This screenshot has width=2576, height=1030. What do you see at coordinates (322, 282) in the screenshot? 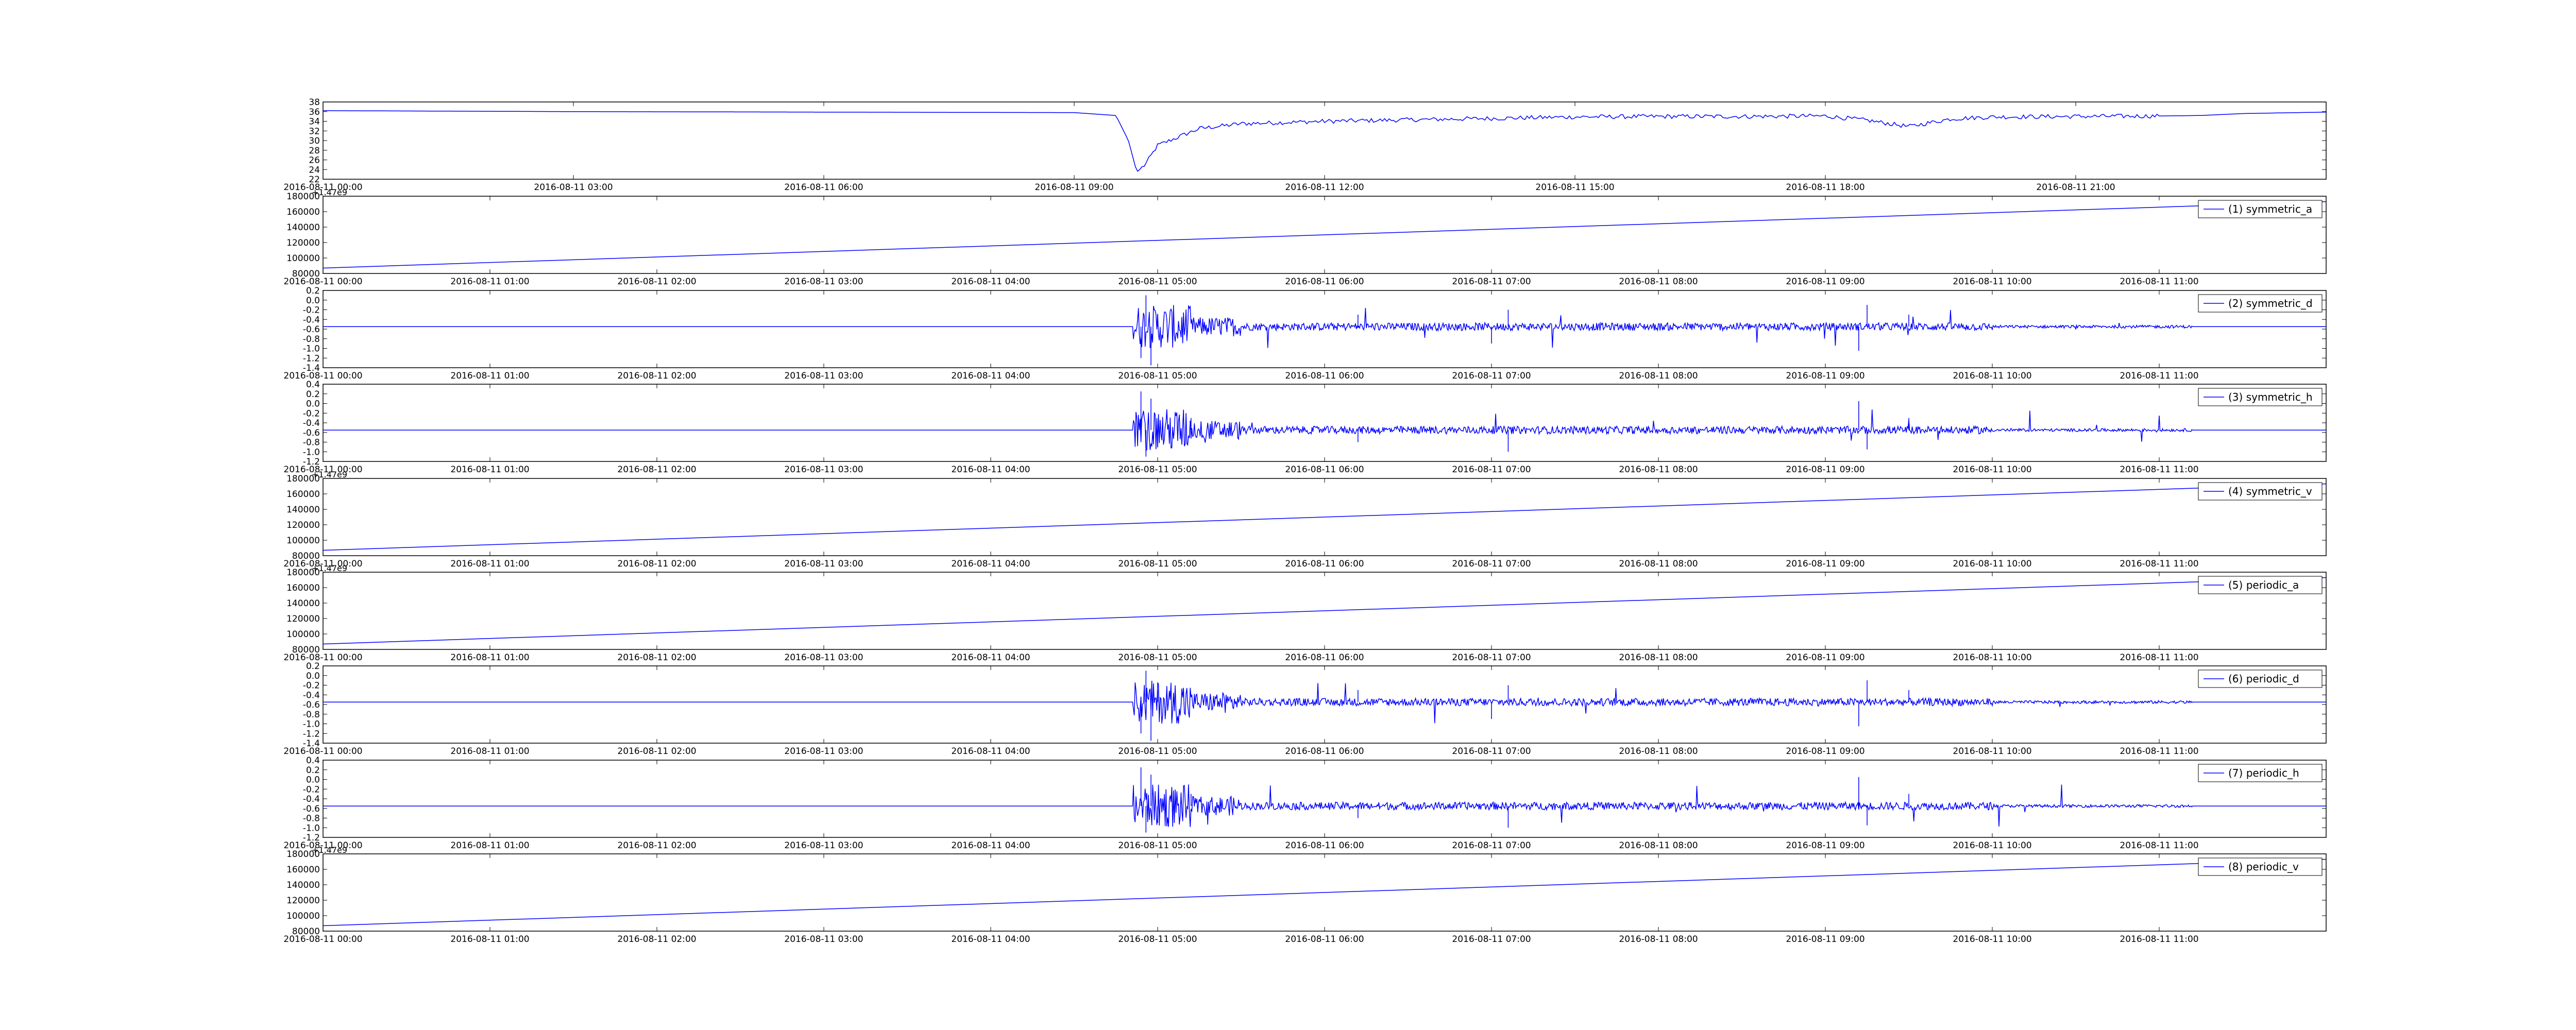
I see `x-tick-label: 2016-08-11 00:00` at bounding box center [322, 282].